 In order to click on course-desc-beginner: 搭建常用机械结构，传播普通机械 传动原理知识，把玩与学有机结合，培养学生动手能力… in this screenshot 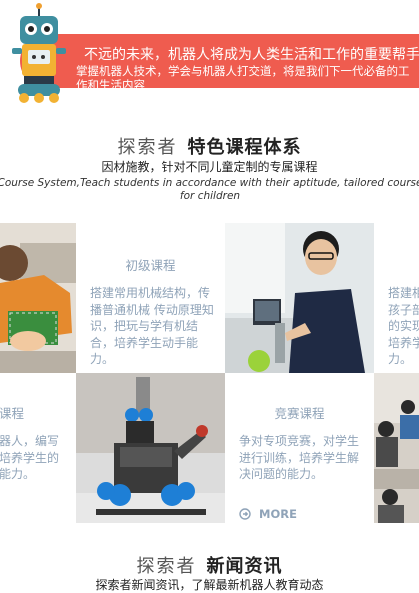, I will do `click(152, 326)`.